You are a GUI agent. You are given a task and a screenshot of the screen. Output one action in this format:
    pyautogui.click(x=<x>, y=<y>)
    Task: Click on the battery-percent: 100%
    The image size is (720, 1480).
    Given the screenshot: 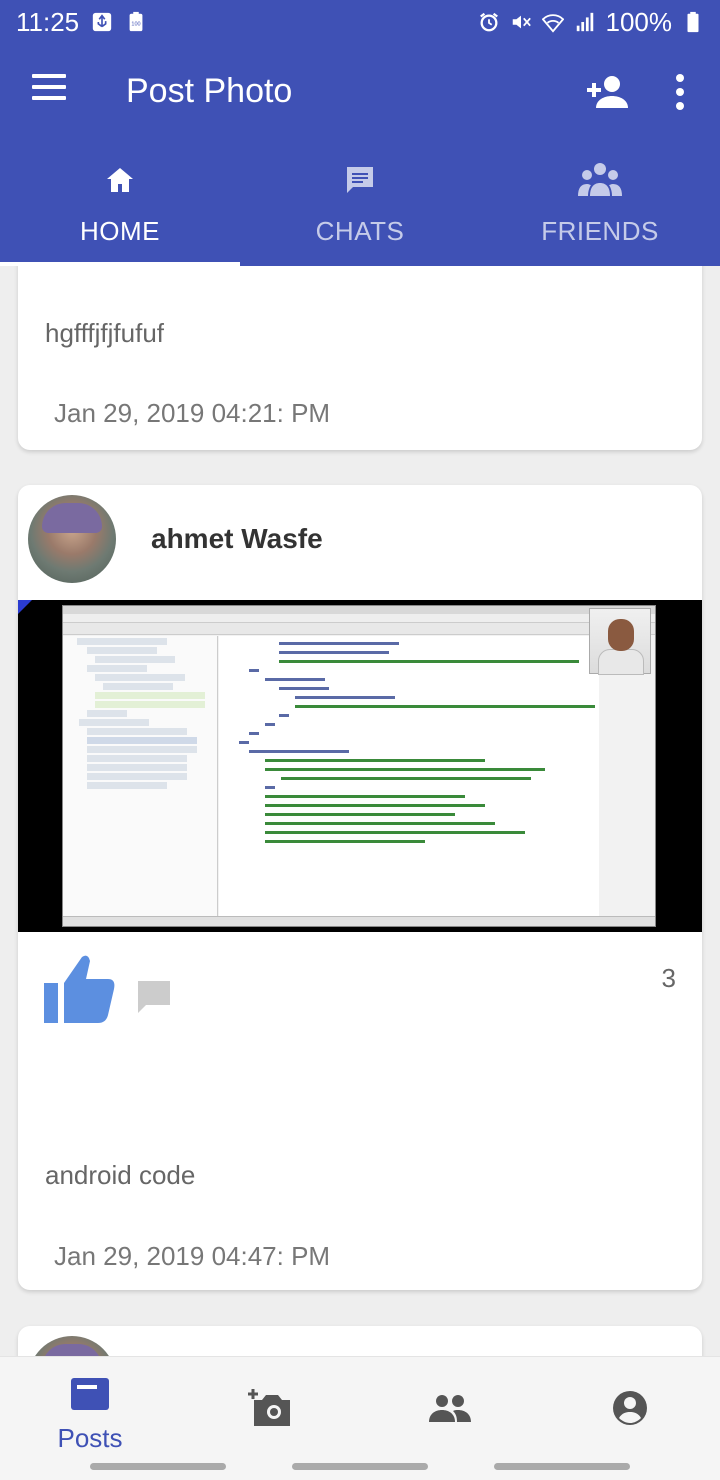 What is the action you would take?
    pyautogui.click(x=639, y=21)
    